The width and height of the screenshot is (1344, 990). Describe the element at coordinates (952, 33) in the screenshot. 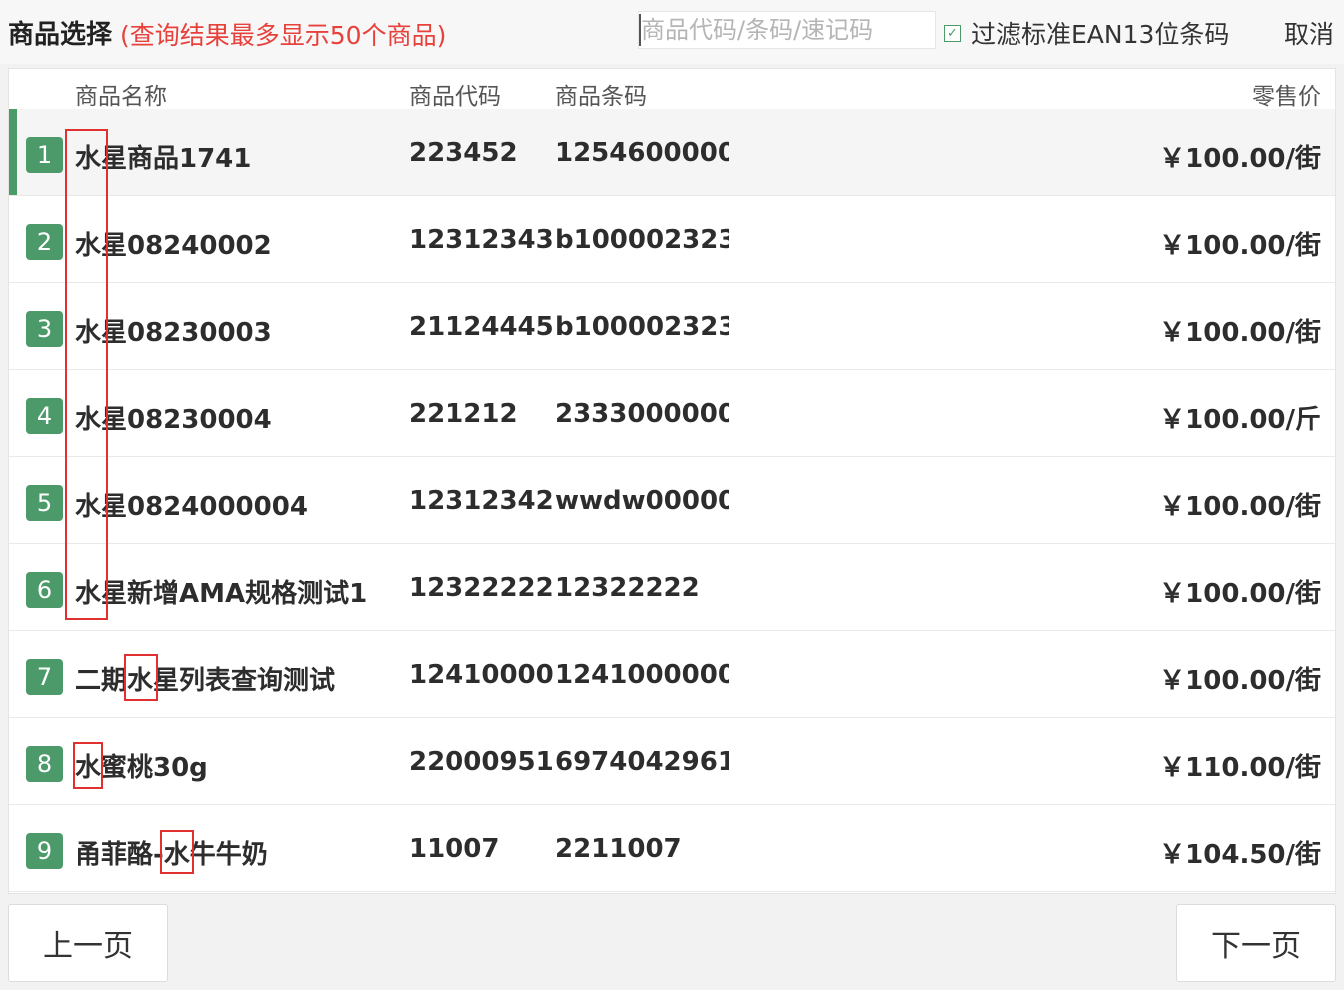

I see `checkbox-checked-icon: ✓` at that location.